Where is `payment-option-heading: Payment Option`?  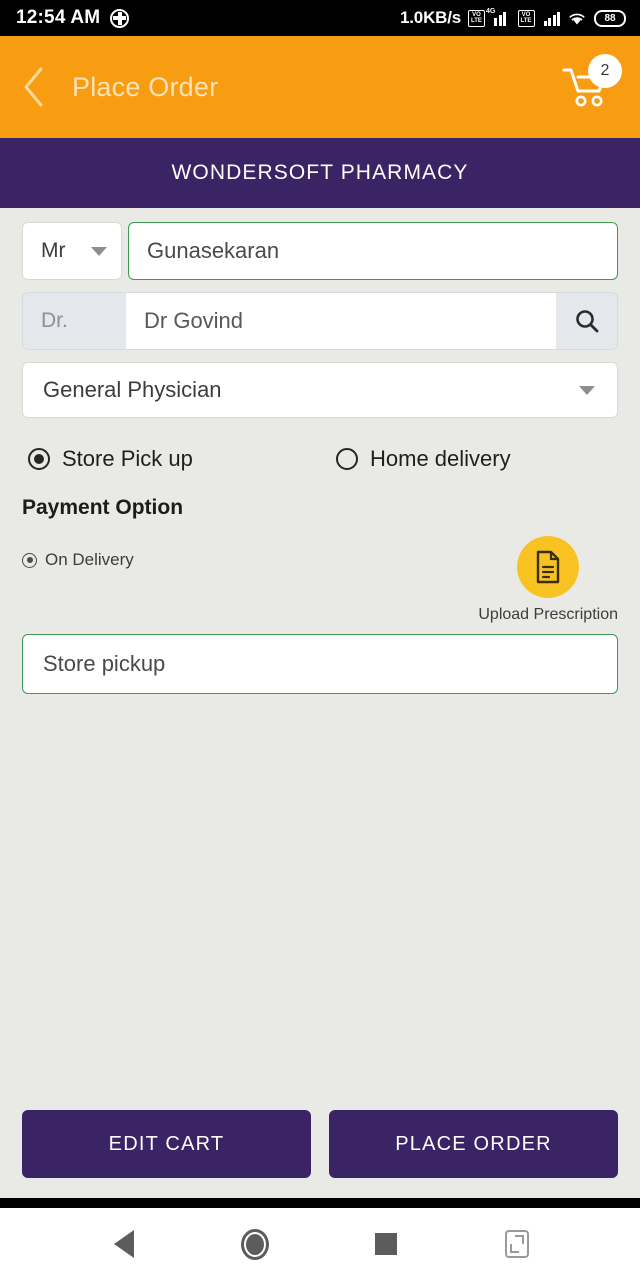 payment-option-heading: Payment Option is located at coordinates (103, 507).